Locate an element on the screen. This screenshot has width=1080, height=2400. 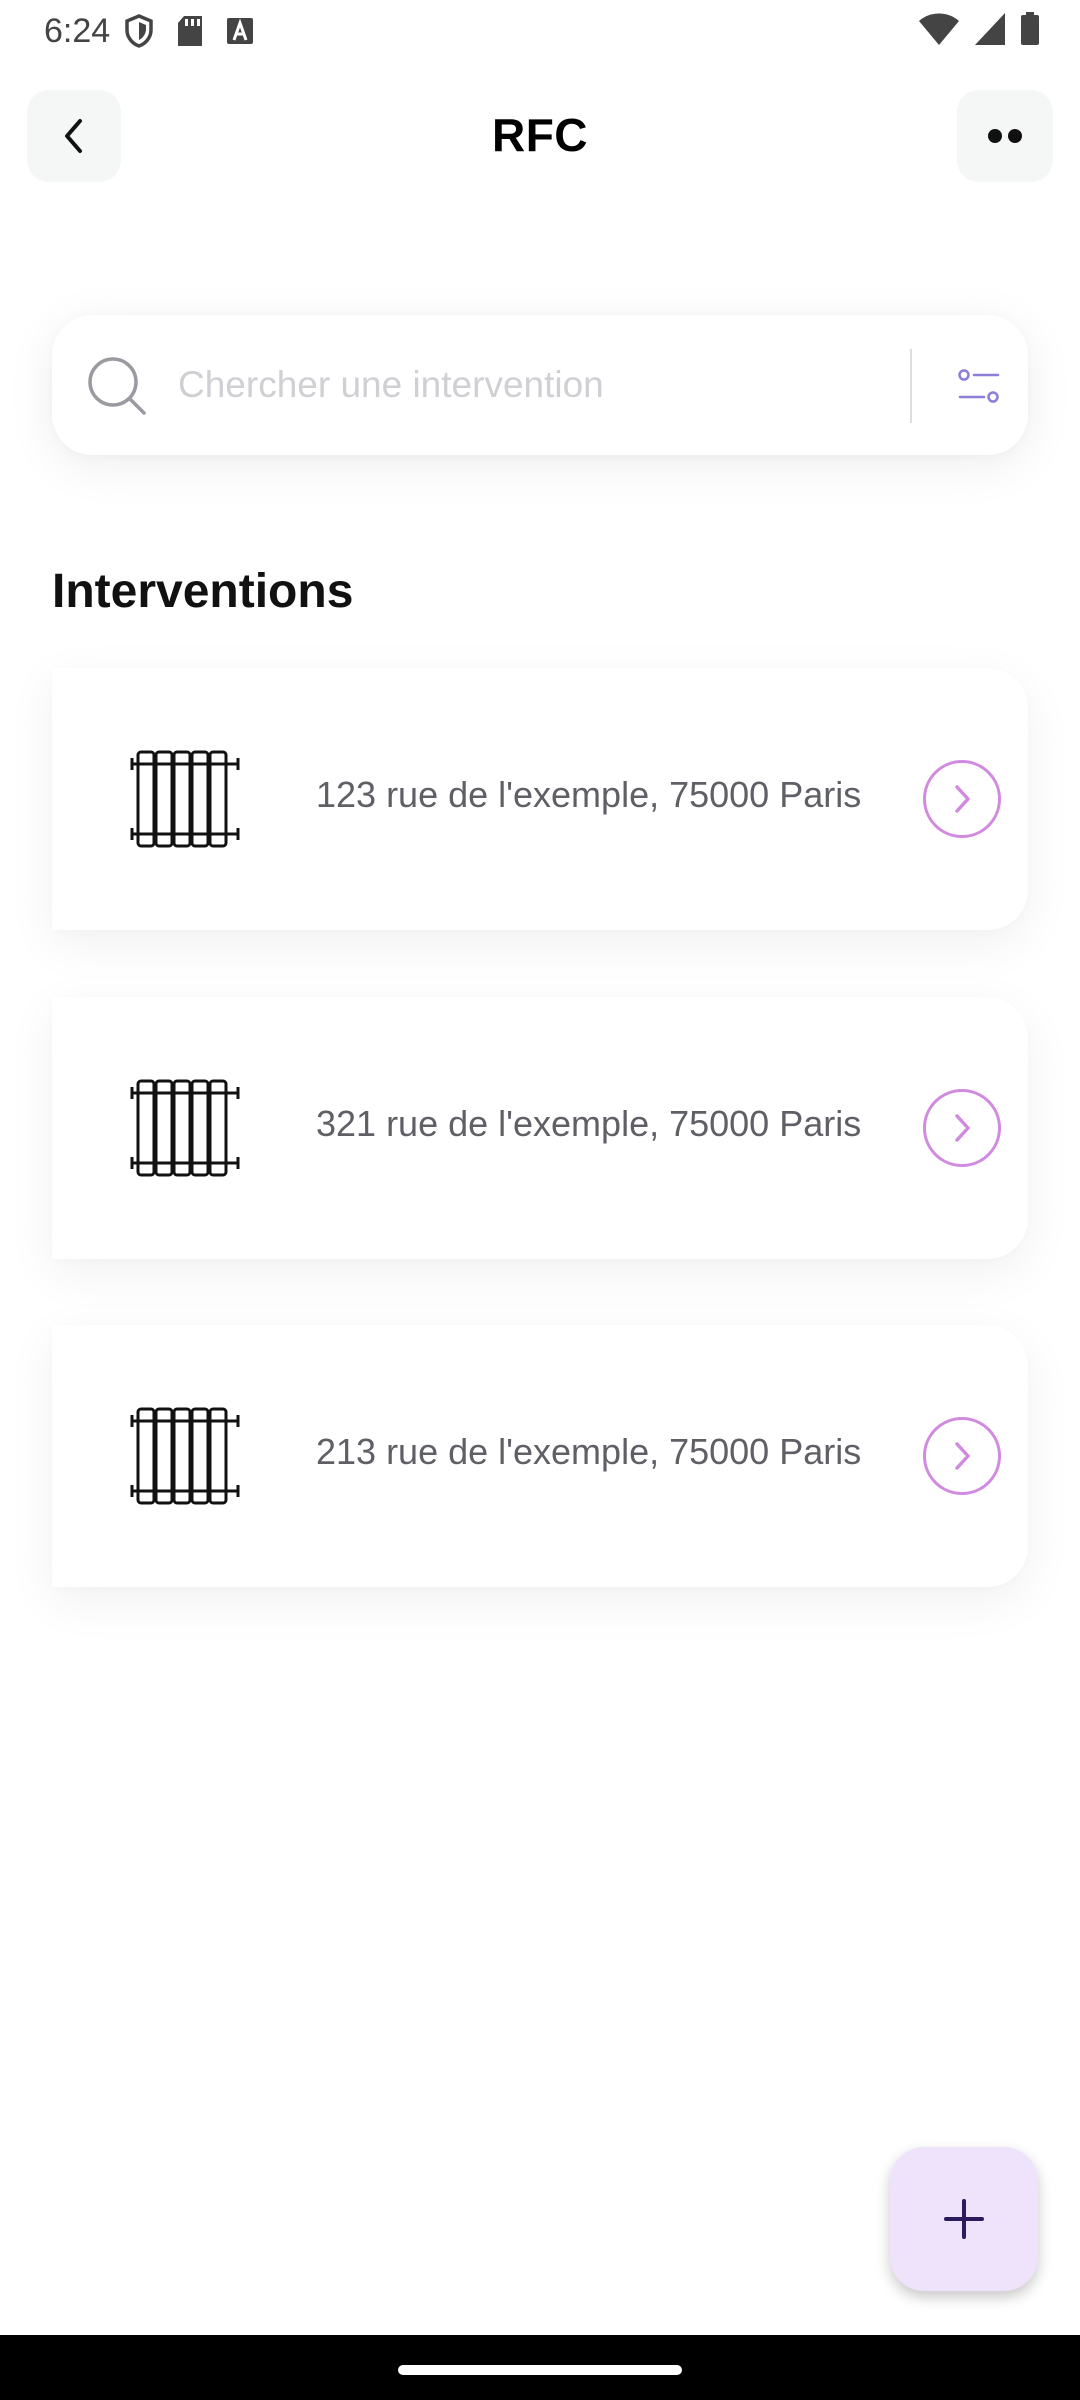
section-title: Interventions is located at coordinates (203, 591).